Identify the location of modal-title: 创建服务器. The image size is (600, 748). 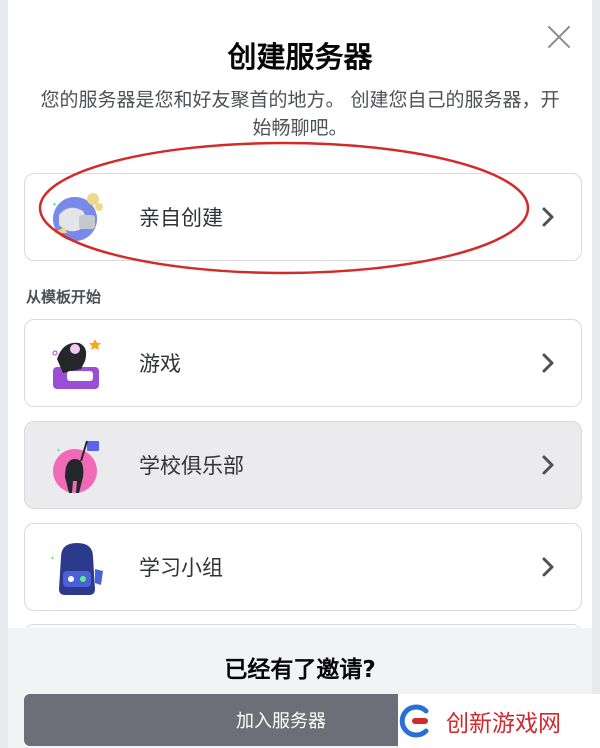
(300, 57).